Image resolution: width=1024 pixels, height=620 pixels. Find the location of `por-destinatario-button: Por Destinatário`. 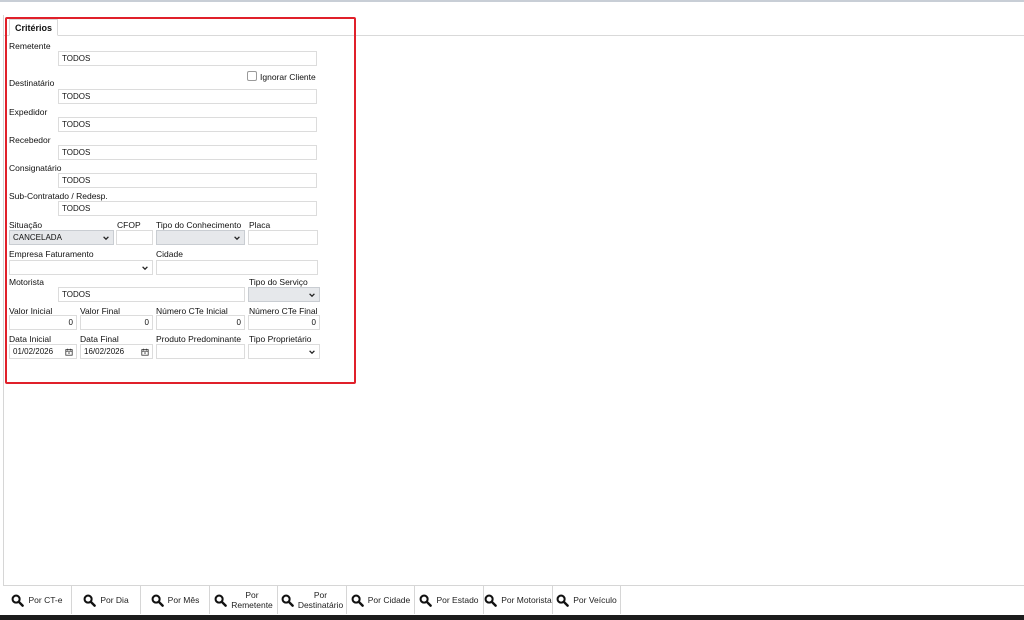

por-destinatario-button: Por Destinatário is located at coordinates (312, 600).